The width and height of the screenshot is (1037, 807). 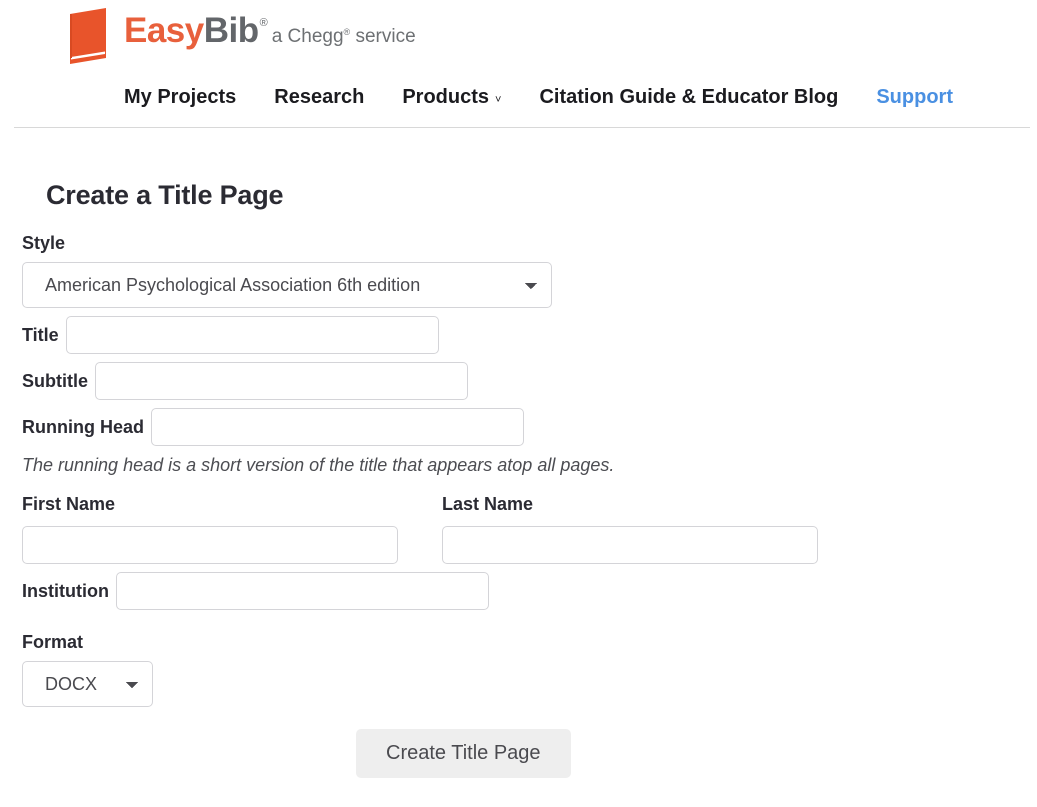 I want to click on first-name-label: First Name, so click(x=69, y=504).